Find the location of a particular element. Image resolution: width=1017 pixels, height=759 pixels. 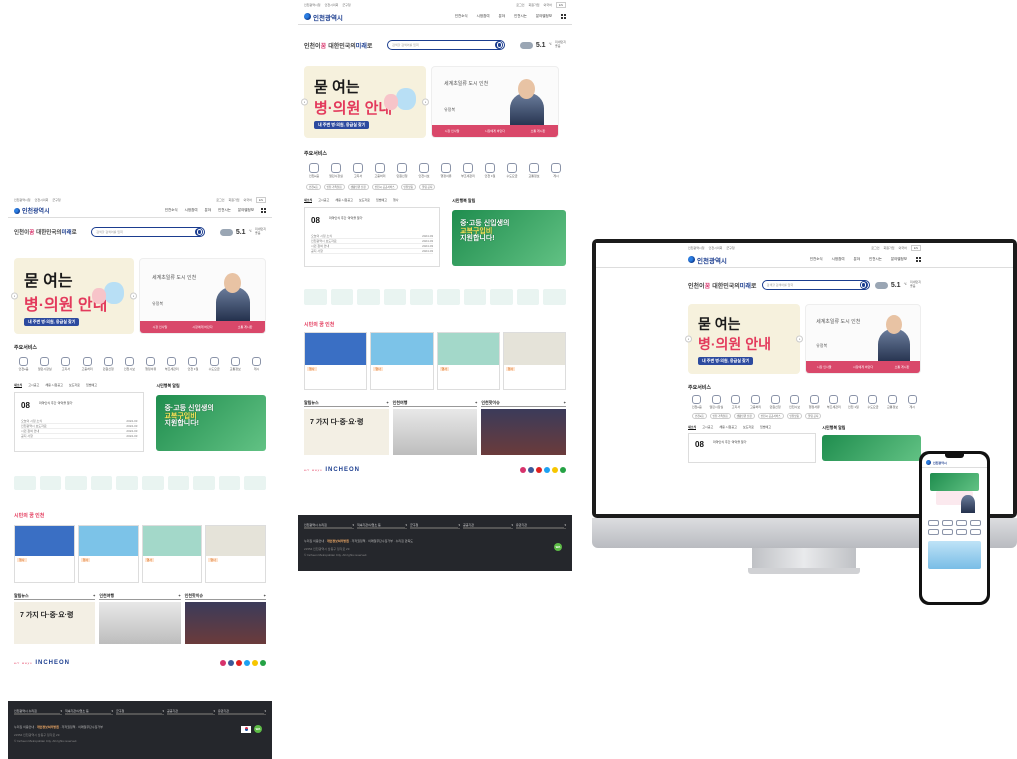

service-item: 인천시보 is located at coordinates (424, 170).